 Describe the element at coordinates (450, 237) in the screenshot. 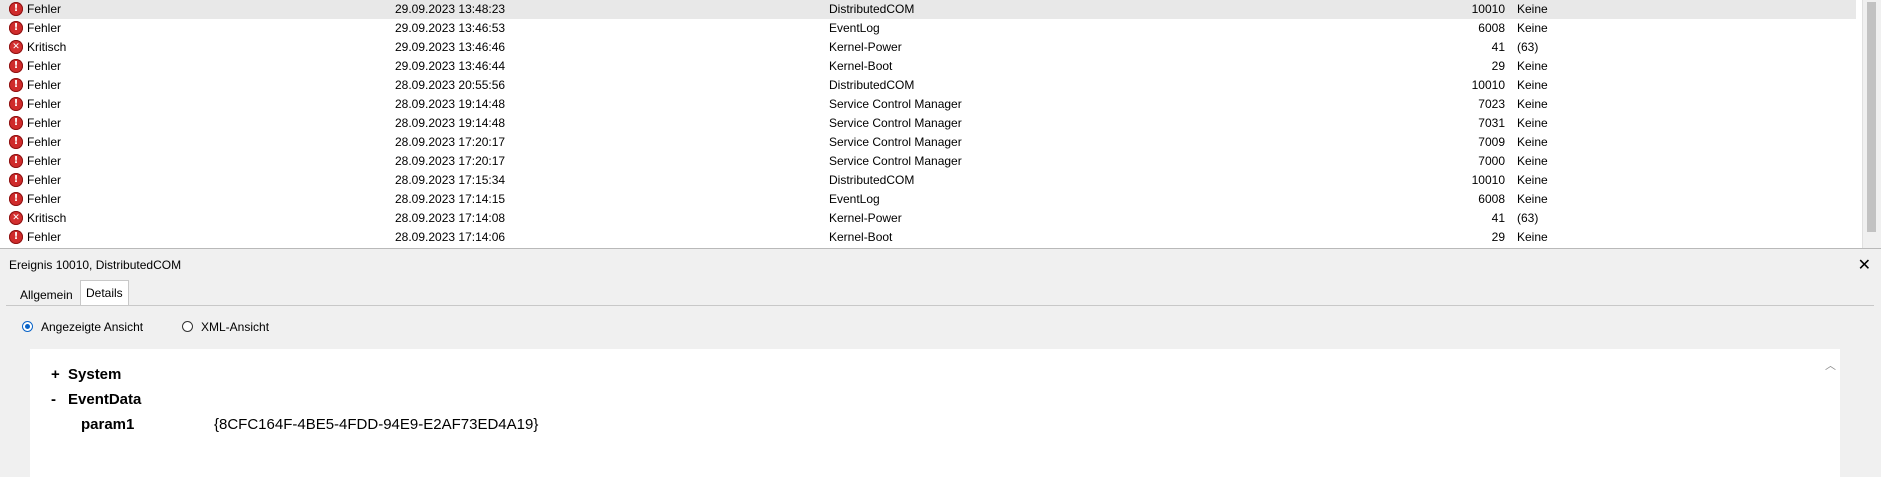

I see `event-date: 28.09.2023 17:14:06` at that location.